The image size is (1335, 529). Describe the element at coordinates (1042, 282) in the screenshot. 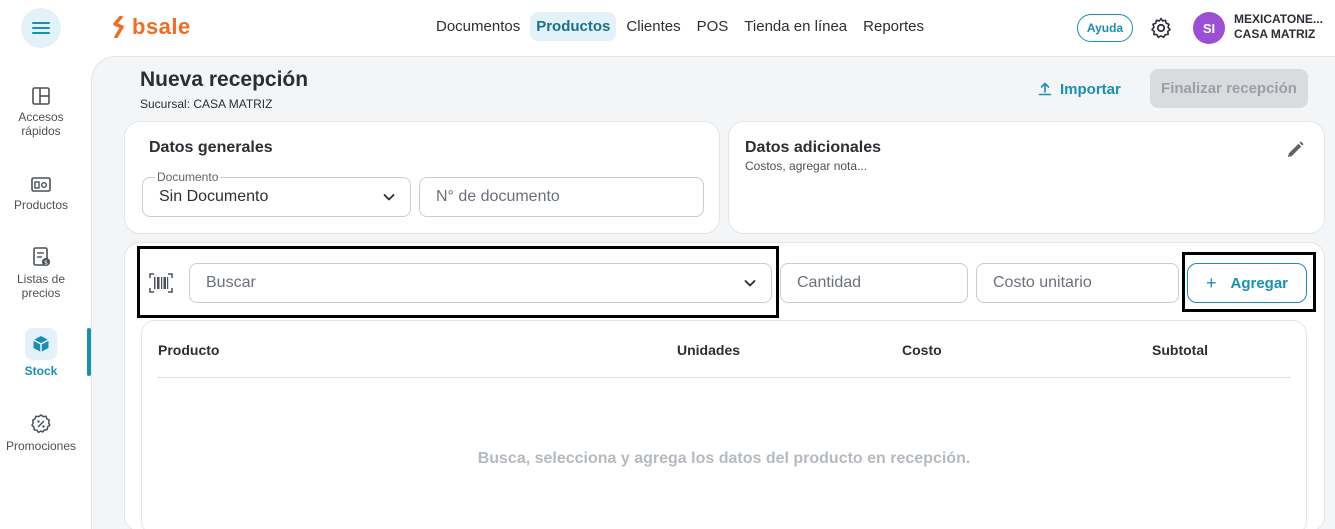

I see `unit-cost-placeholder: Costo unitario` at that location.